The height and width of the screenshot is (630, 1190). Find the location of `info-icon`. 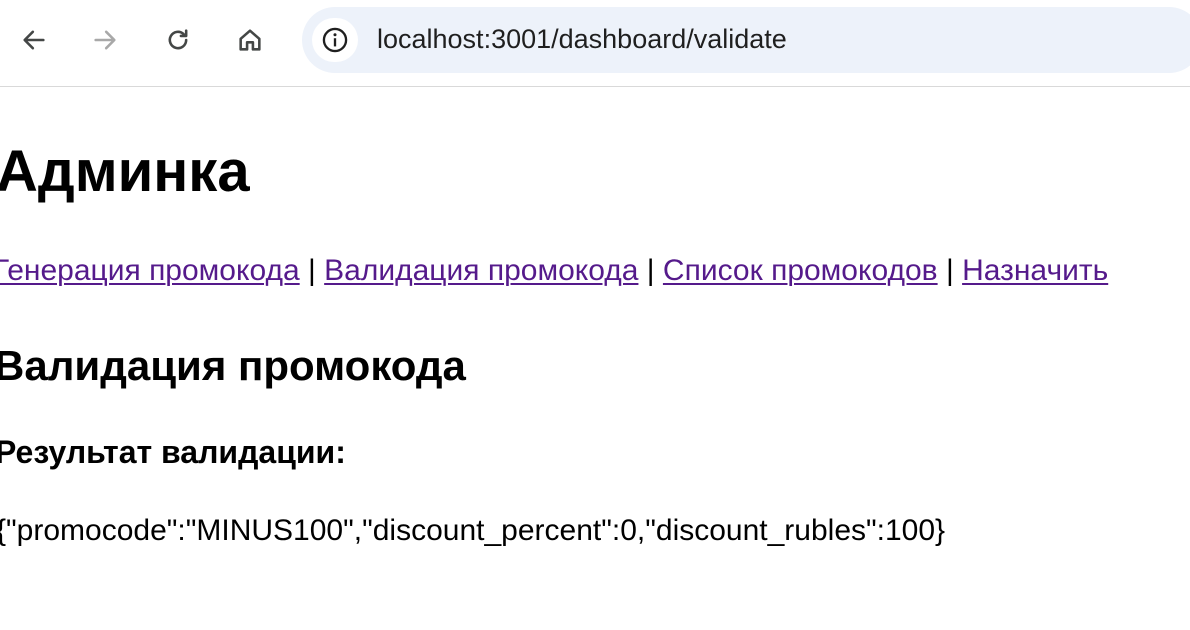

info-icon is located at coordinates (335, 40).